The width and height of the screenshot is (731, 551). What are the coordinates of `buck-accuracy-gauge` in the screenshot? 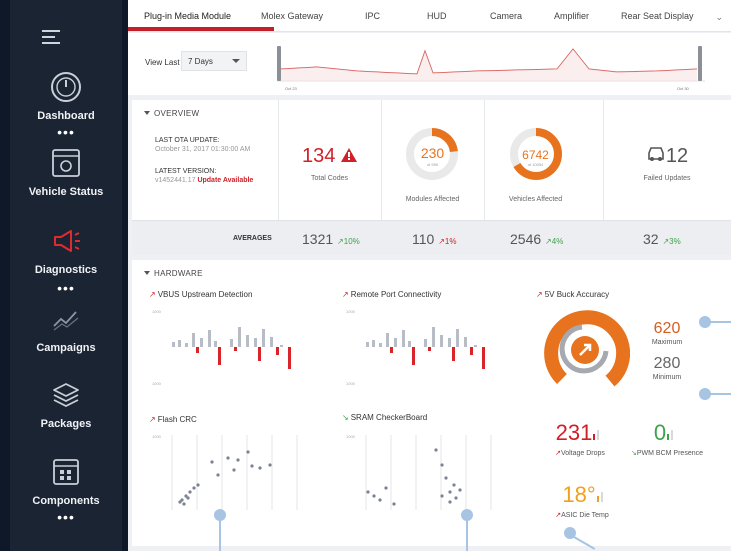 It's located at (587, 348).